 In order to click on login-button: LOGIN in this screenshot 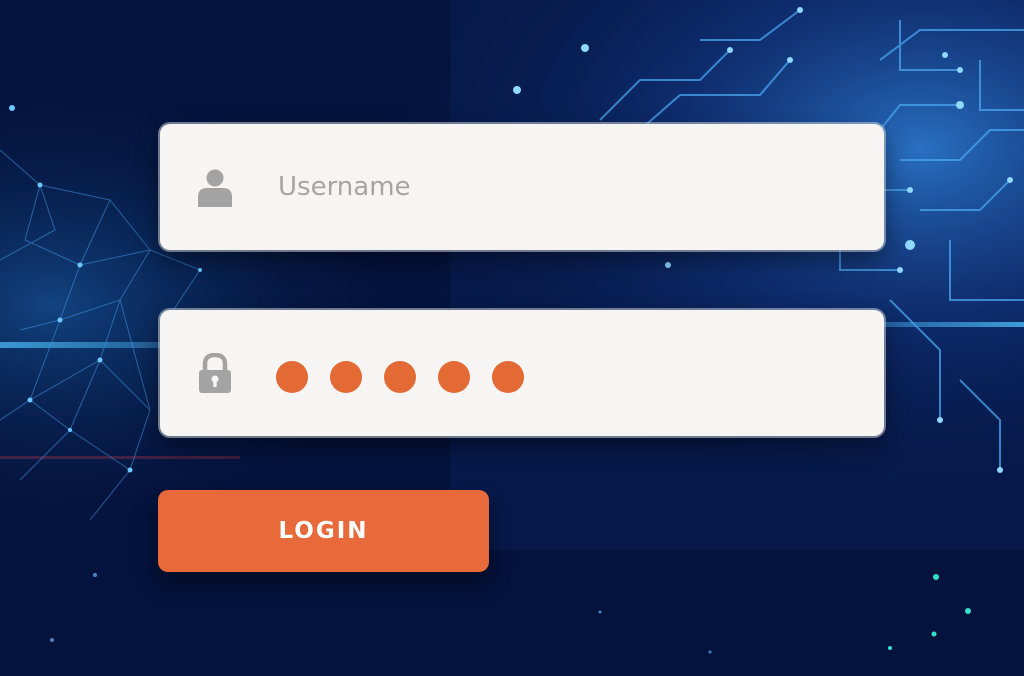, I will do `click(323, 531)`.